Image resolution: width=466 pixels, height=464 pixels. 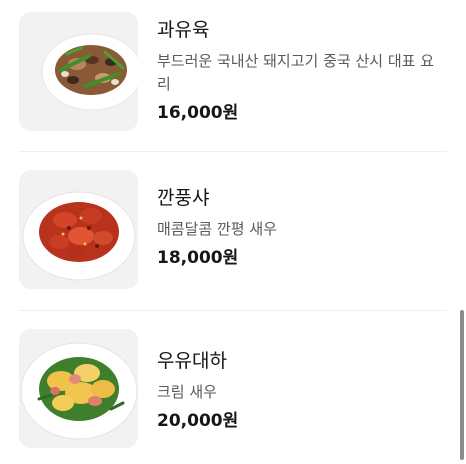 I want to click on menu-item-price: 20,000원, so click(x=198, y=421).